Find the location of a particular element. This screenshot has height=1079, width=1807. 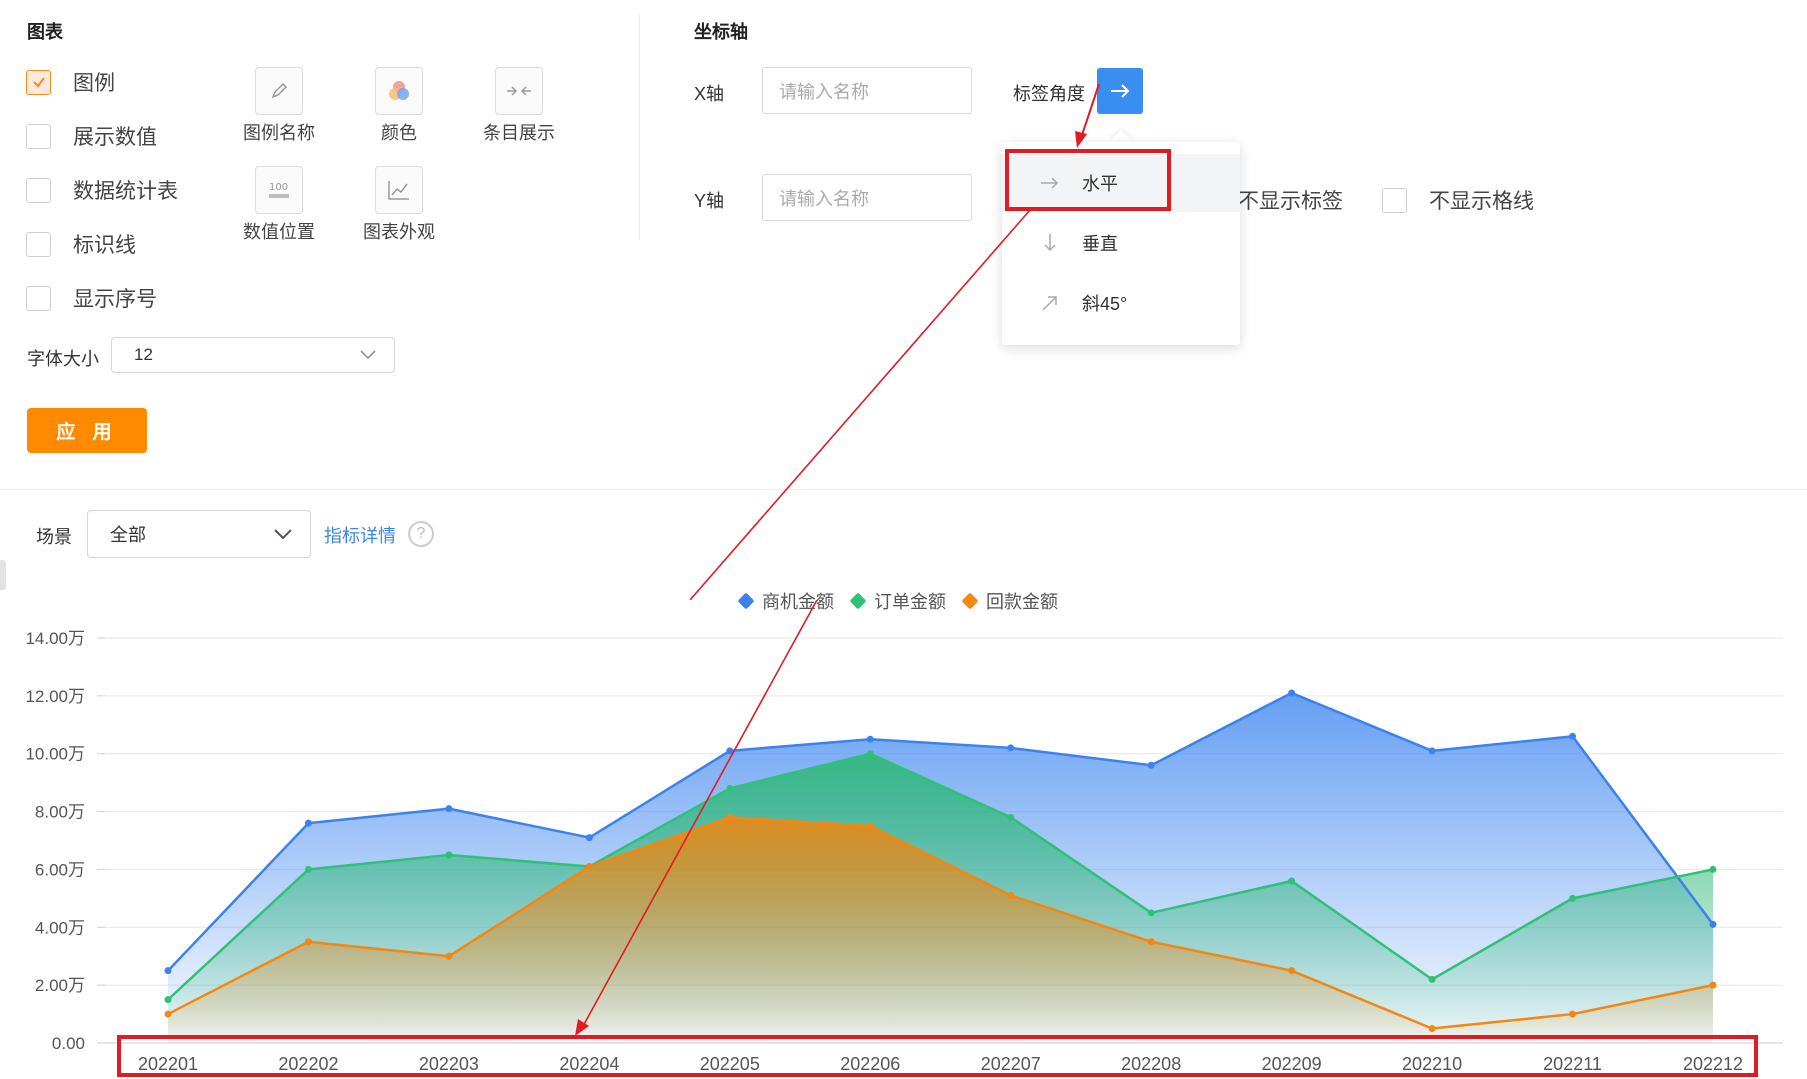

x-tick-label: 202206 is located at coordinates (870, 1064).